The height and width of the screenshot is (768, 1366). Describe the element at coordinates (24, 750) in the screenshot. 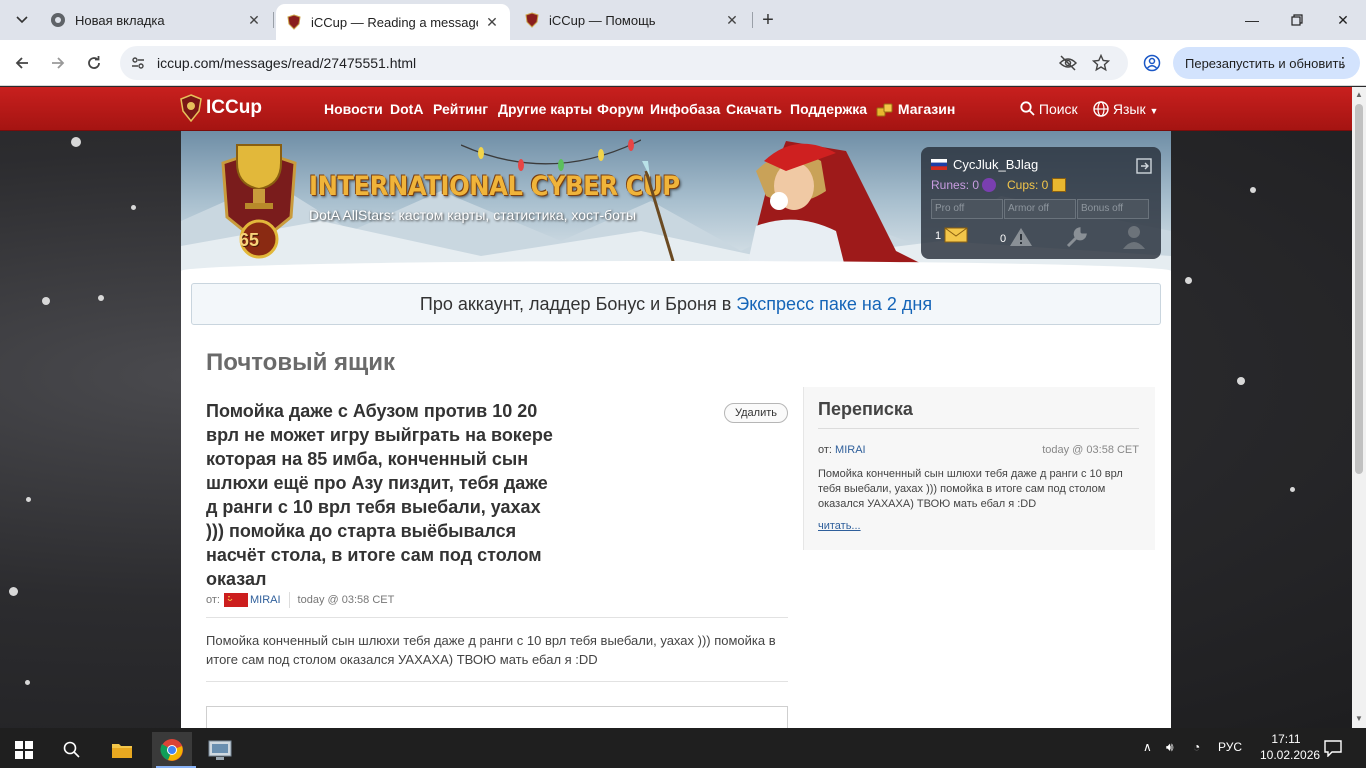

I see `start-button` at that location.